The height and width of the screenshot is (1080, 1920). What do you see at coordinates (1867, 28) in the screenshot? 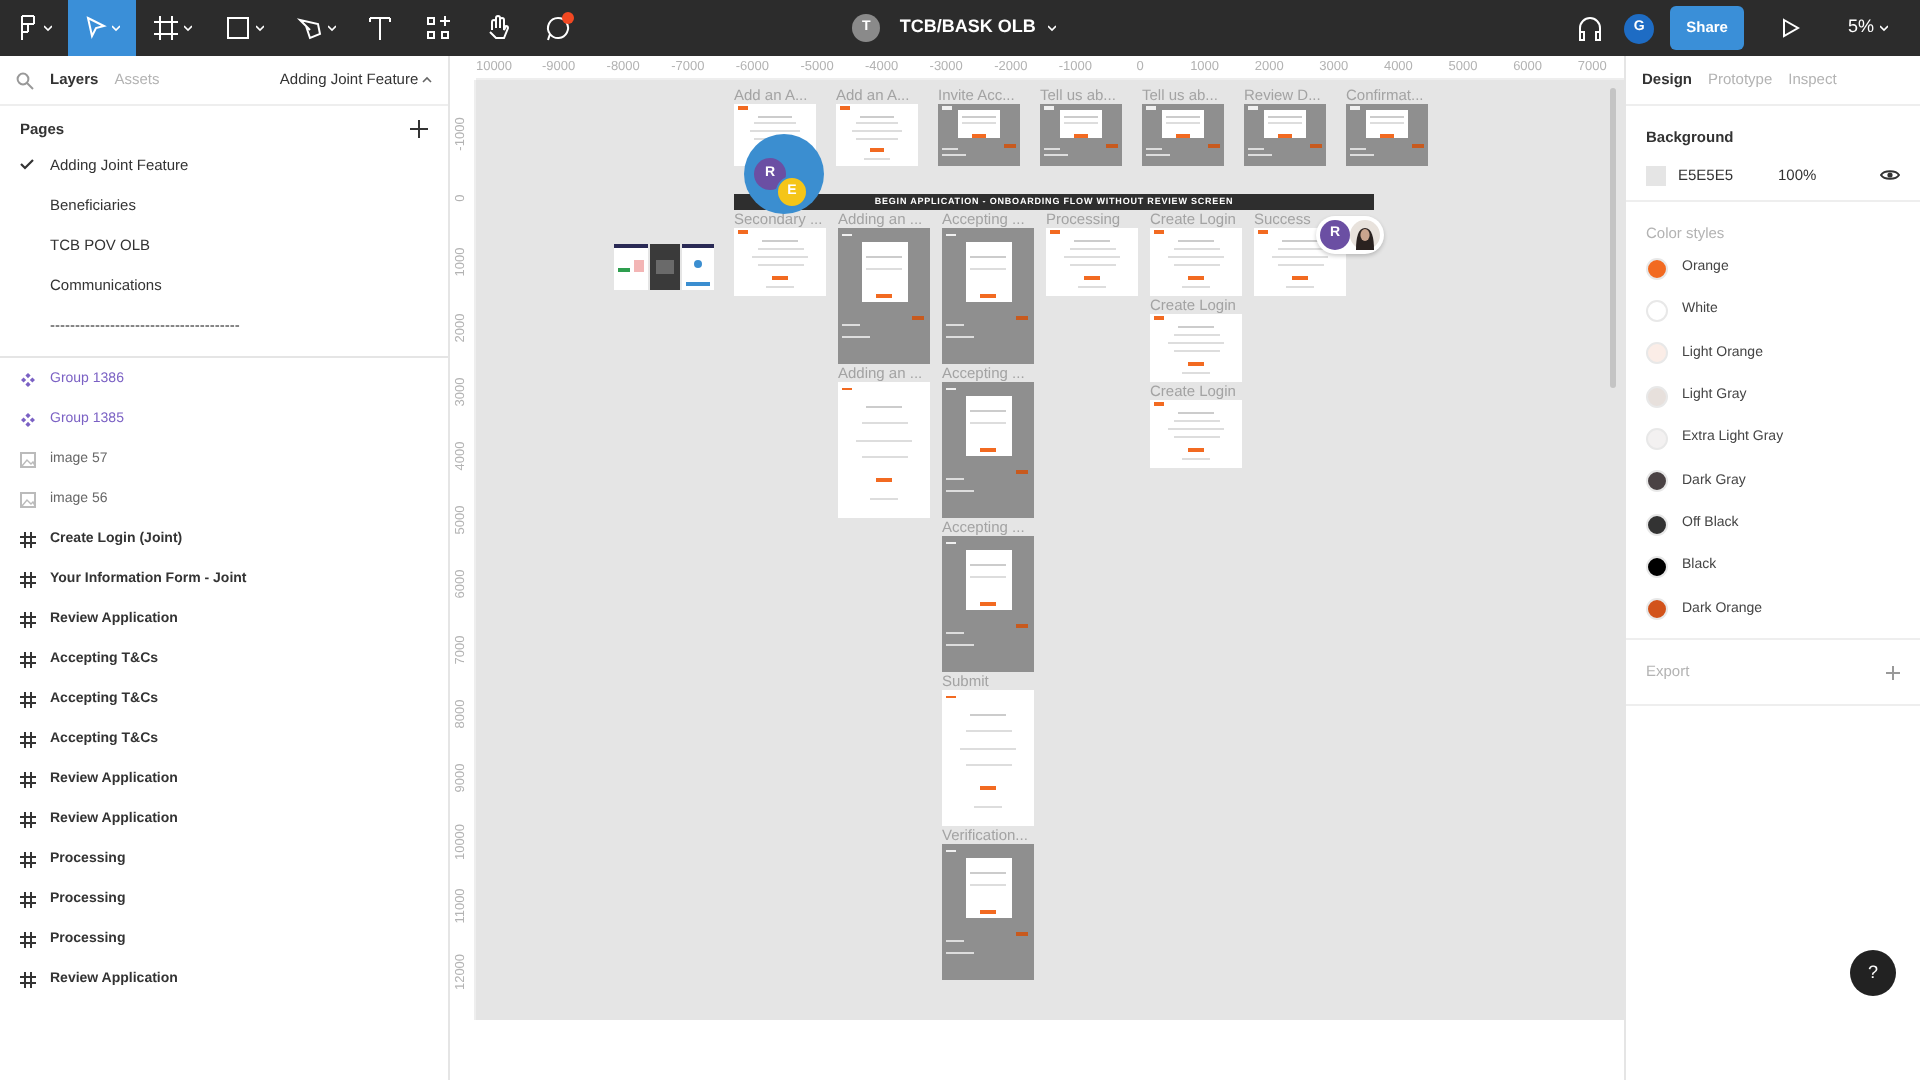
I see `zoom-dropdown: 5%` at bounding box center [1867, 28].